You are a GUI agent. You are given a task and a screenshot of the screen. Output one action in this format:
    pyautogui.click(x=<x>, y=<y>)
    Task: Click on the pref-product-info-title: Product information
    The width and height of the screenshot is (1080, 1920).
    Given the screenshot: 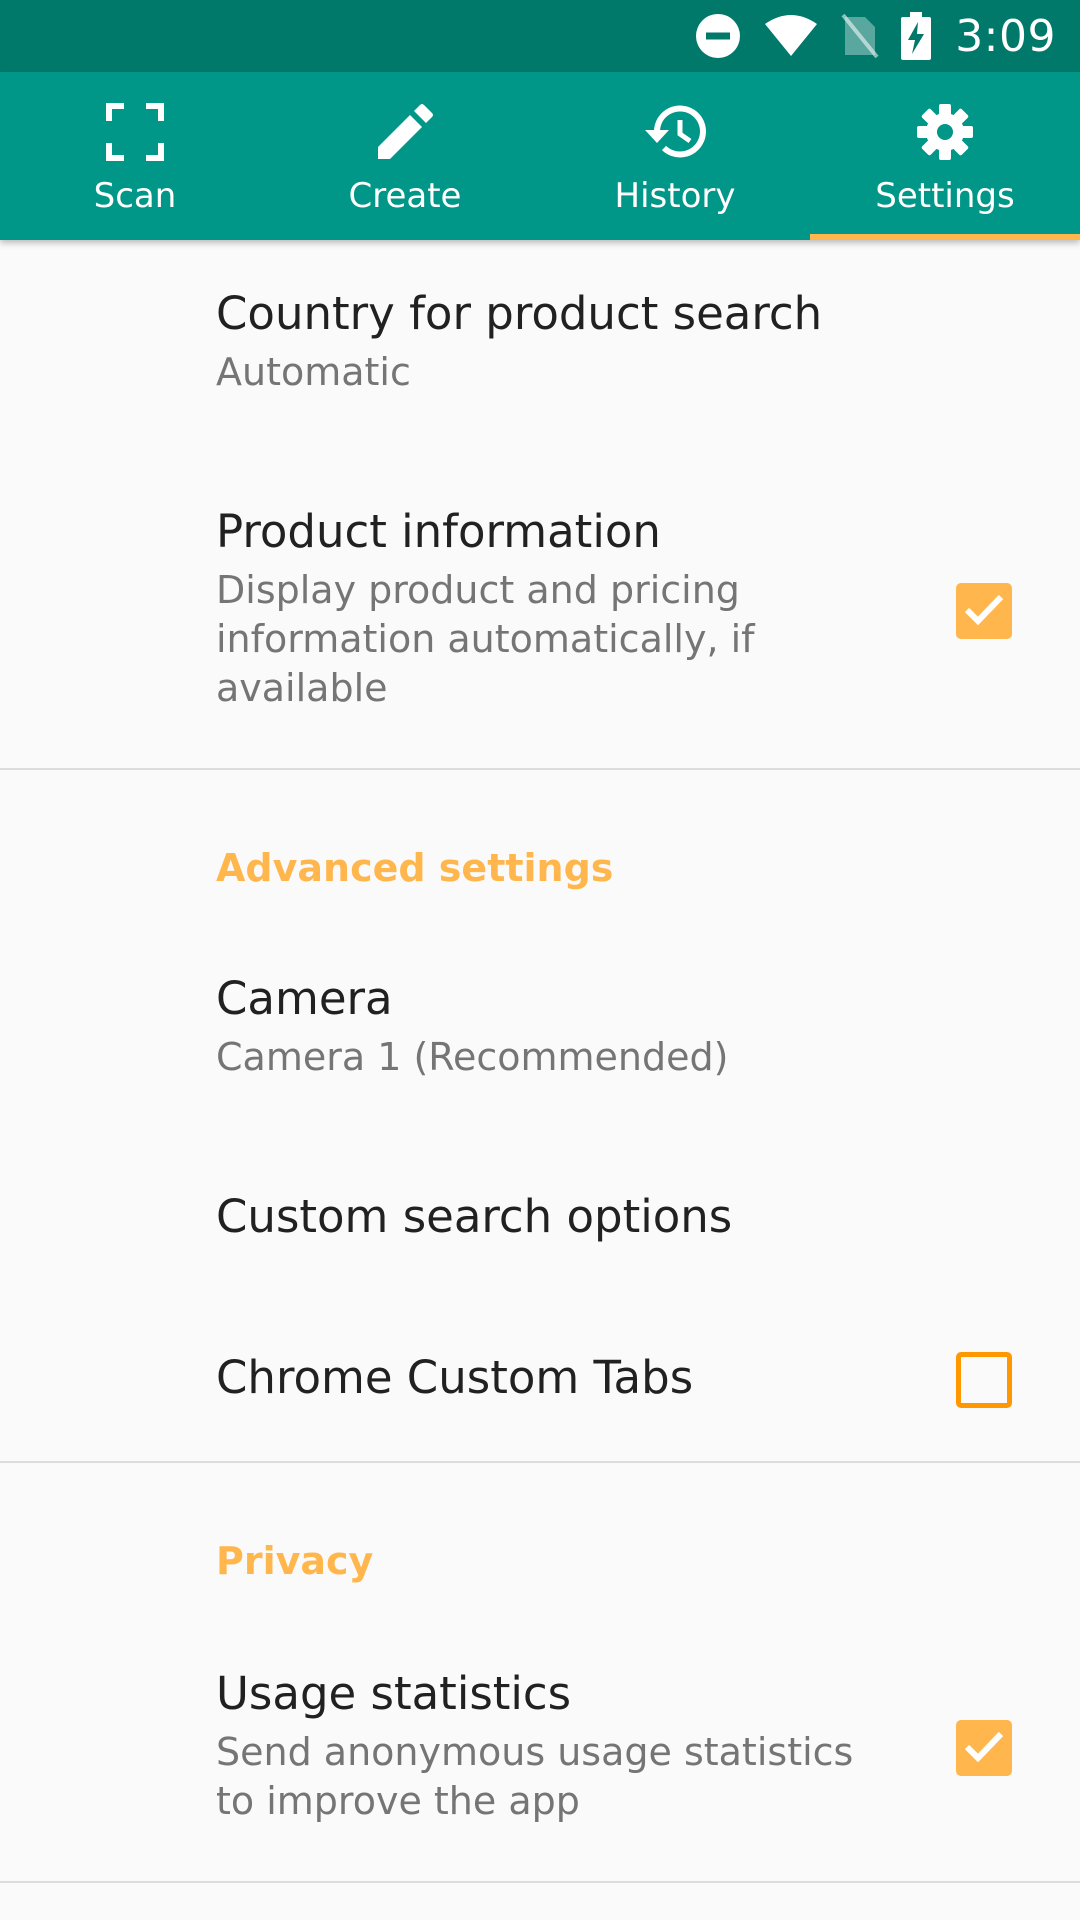 What is the action you would take?
    pyautogui.click(x=438, y=531)
    